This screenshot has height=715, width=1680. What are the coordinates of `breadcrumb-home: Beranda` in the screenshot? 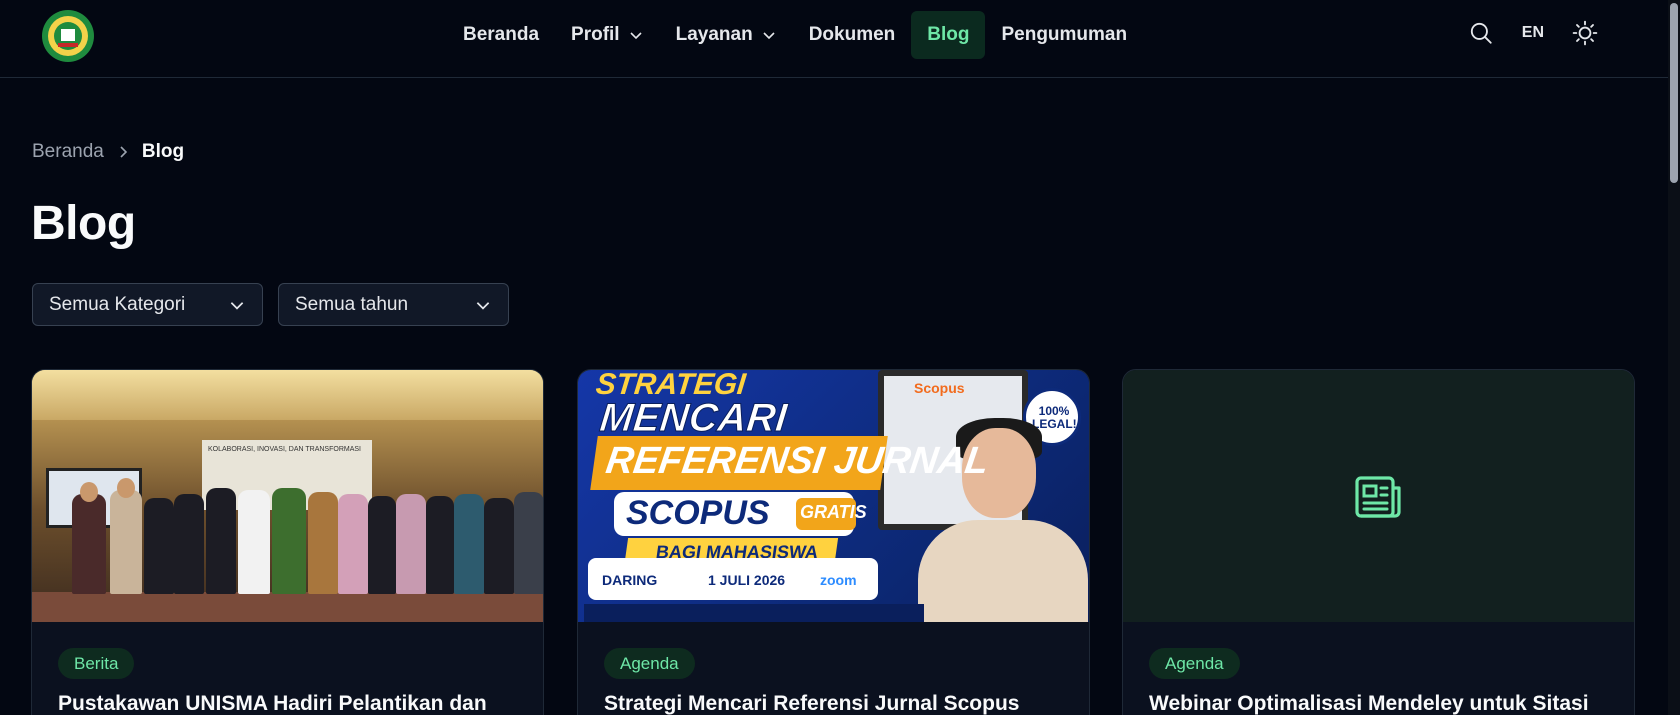 It's located at (68, 152).